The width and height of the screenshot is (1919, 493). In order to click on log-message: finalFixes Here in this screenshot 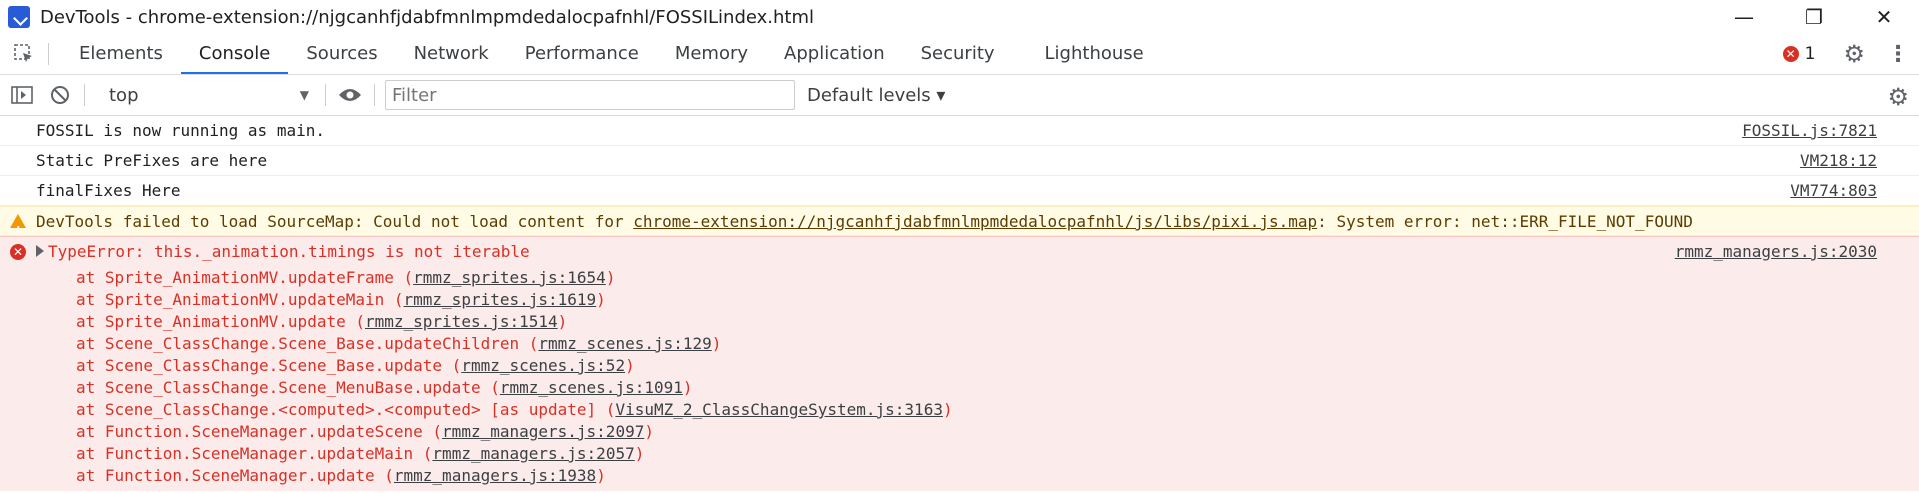, I will do `click(108, 190)`.